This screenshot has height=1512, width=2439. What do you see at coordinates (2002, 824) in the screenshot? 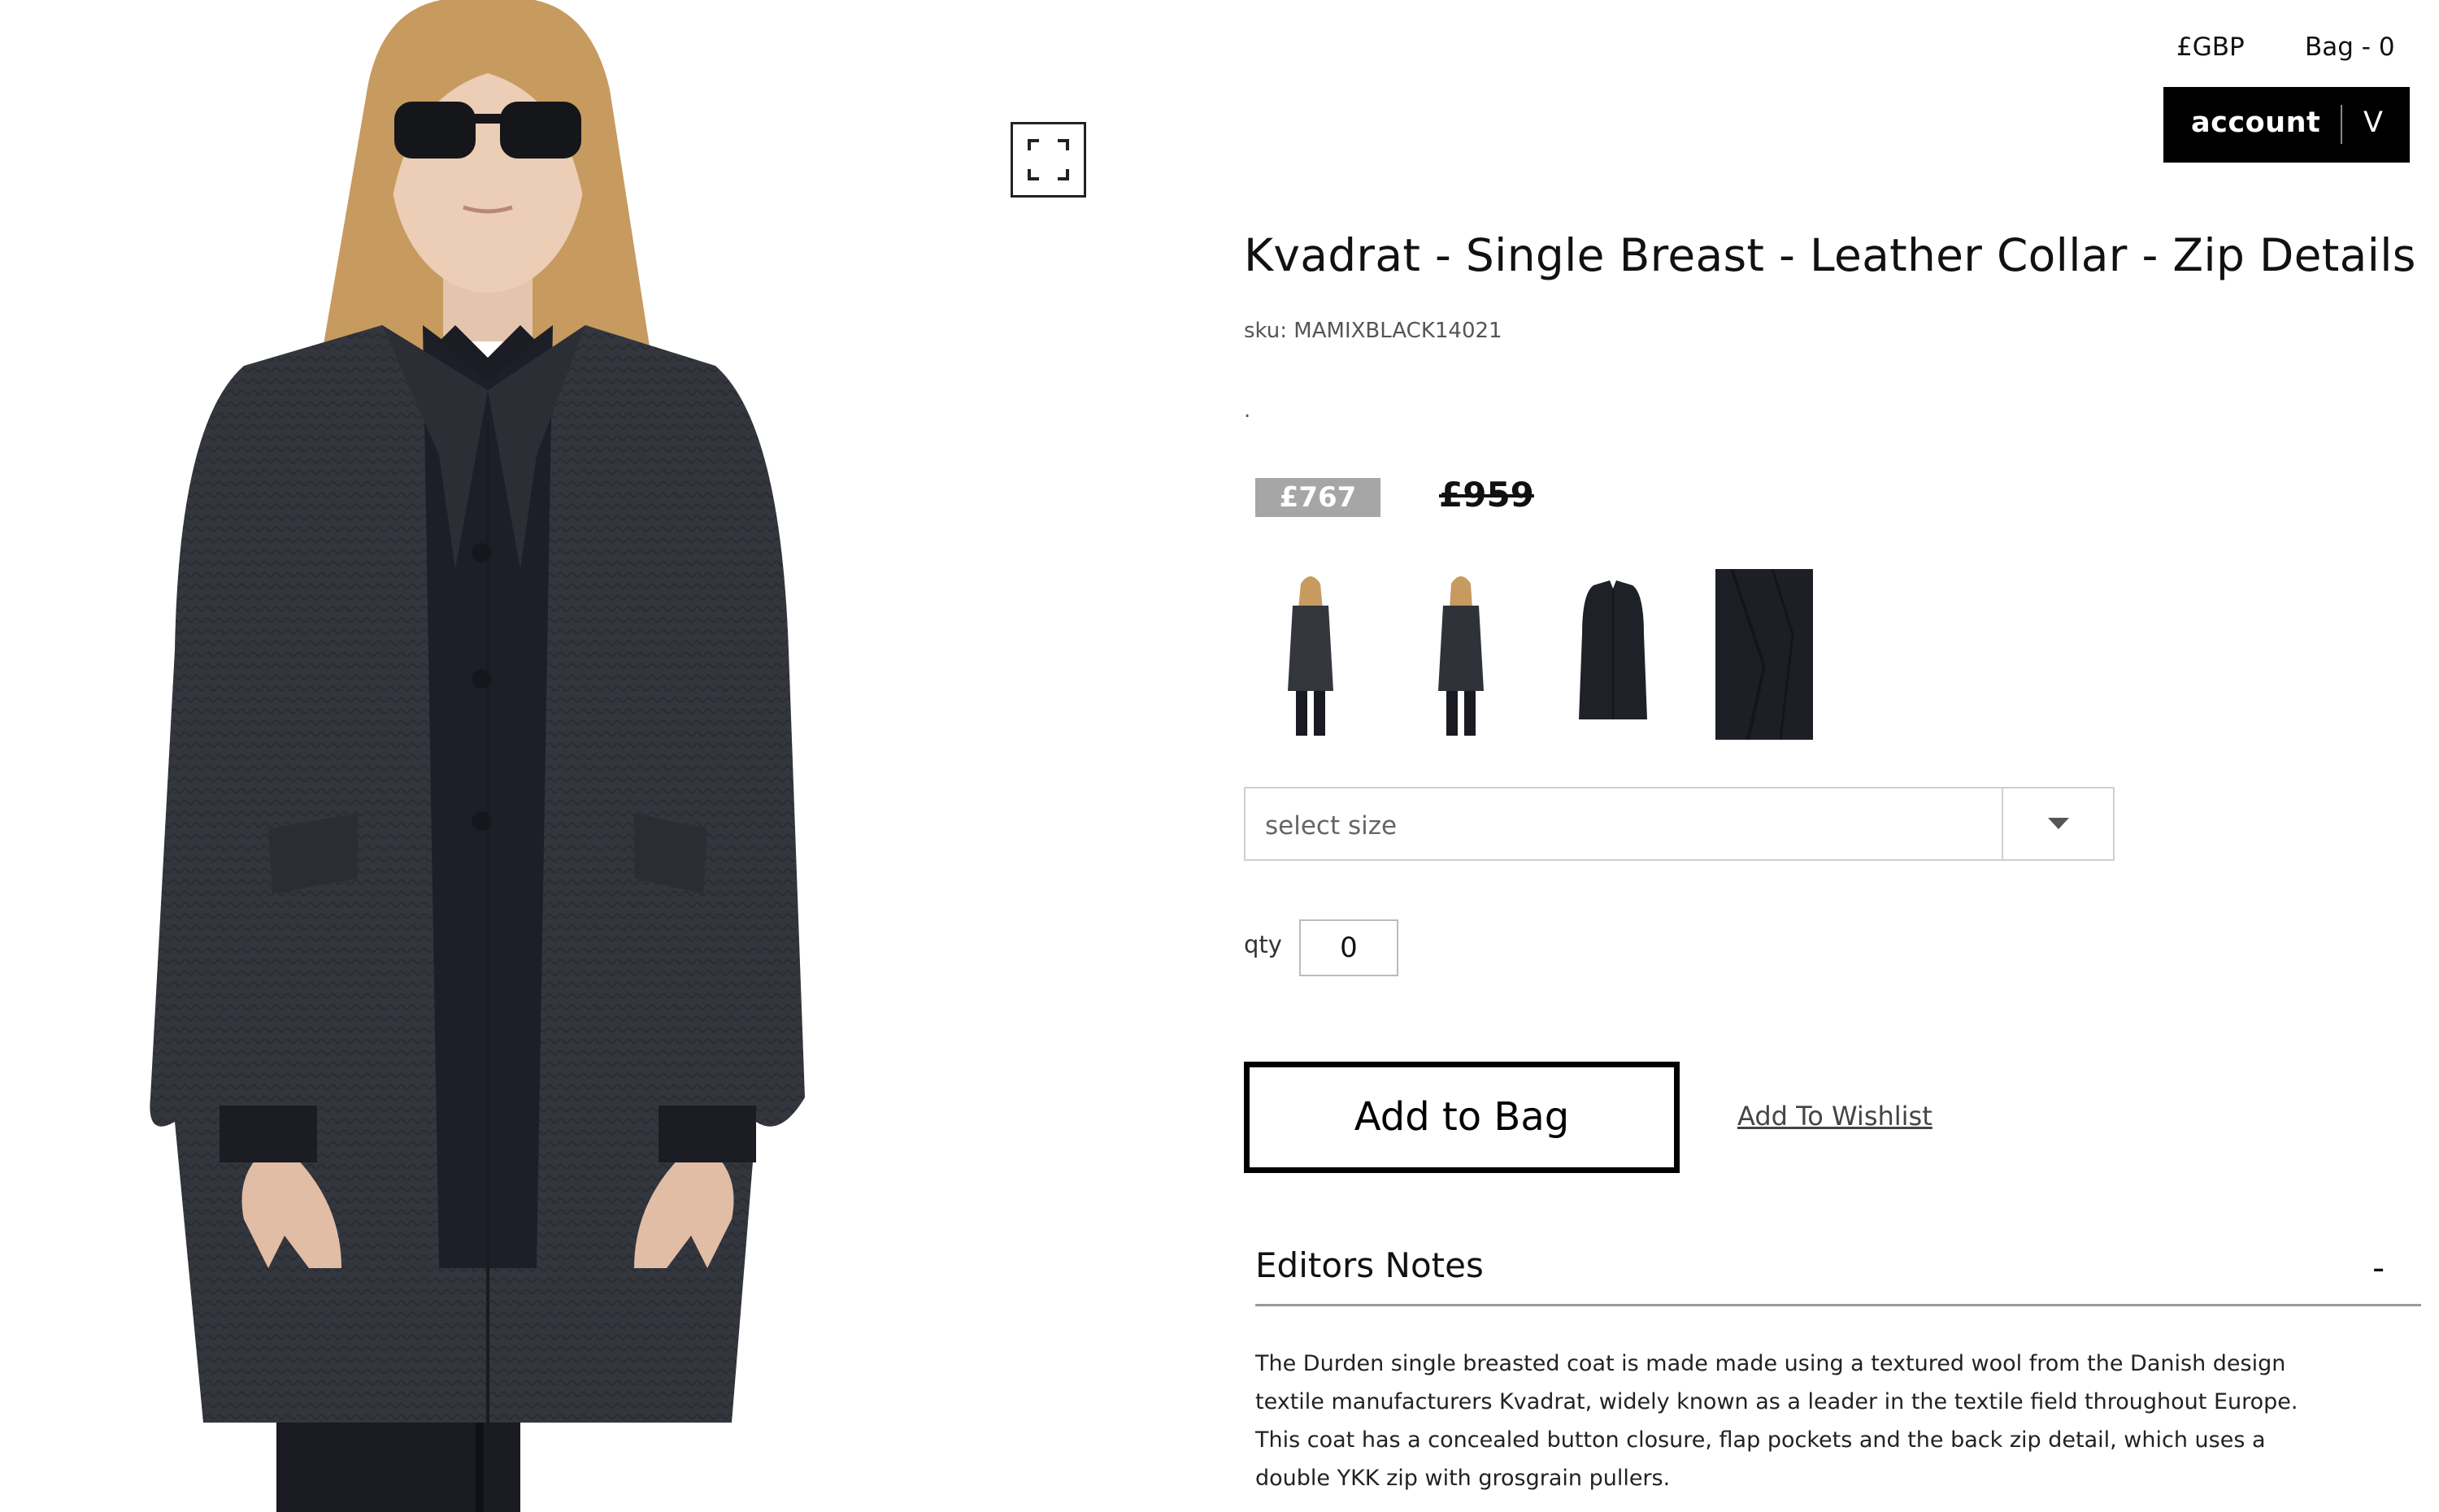
I see `size-select-divider` at bounding box center [2002, 824].